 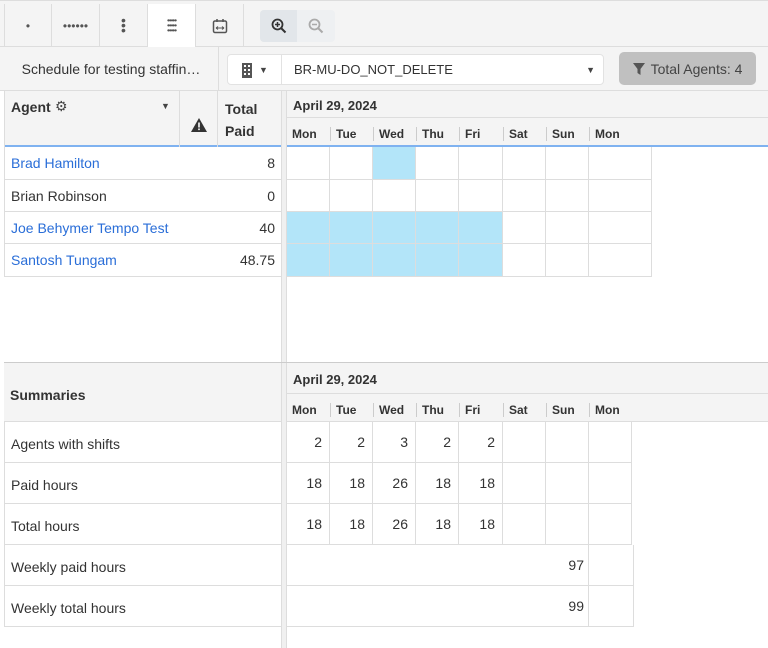 I want to click on summary-row: Paid hours, so click(x=142, y=483).